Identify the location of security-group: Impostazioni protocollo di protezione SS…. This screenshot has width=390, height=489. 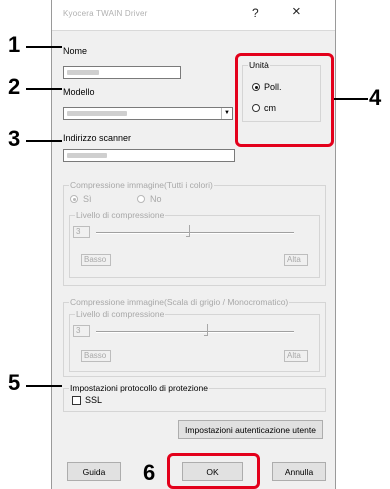
(194, 397).